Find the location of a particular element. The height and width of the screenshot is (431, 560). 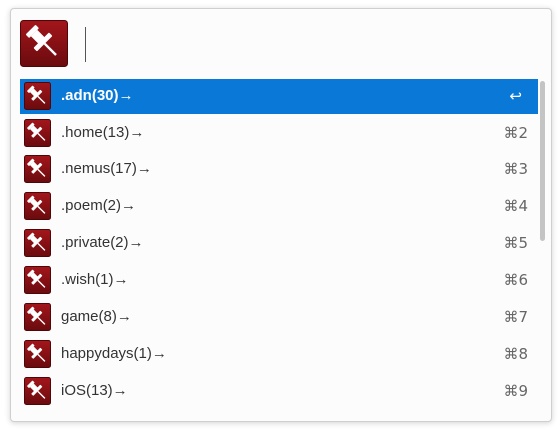

result-label: .nemus(17)→ is located at coordinates (106, 168).